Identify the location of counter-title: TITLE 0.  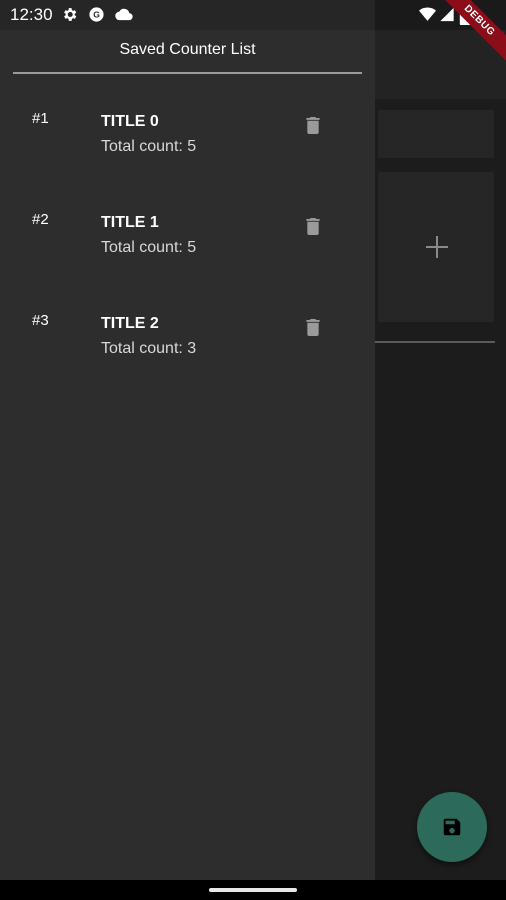
(130, 121).